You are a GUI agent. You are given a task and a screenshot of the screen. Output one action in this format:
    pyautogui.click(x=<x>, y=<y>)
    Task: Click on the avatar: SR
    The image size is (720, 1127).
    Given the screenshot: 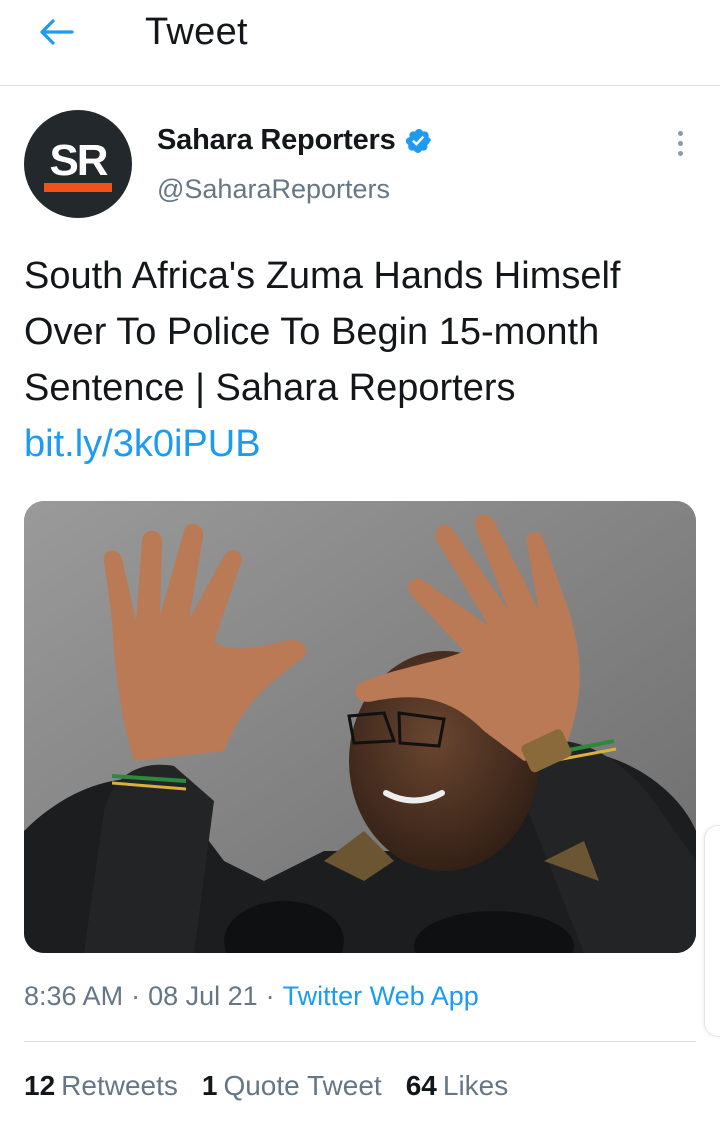 What is the action you would take?
    pyautogui.click(x=78, y=164)
    